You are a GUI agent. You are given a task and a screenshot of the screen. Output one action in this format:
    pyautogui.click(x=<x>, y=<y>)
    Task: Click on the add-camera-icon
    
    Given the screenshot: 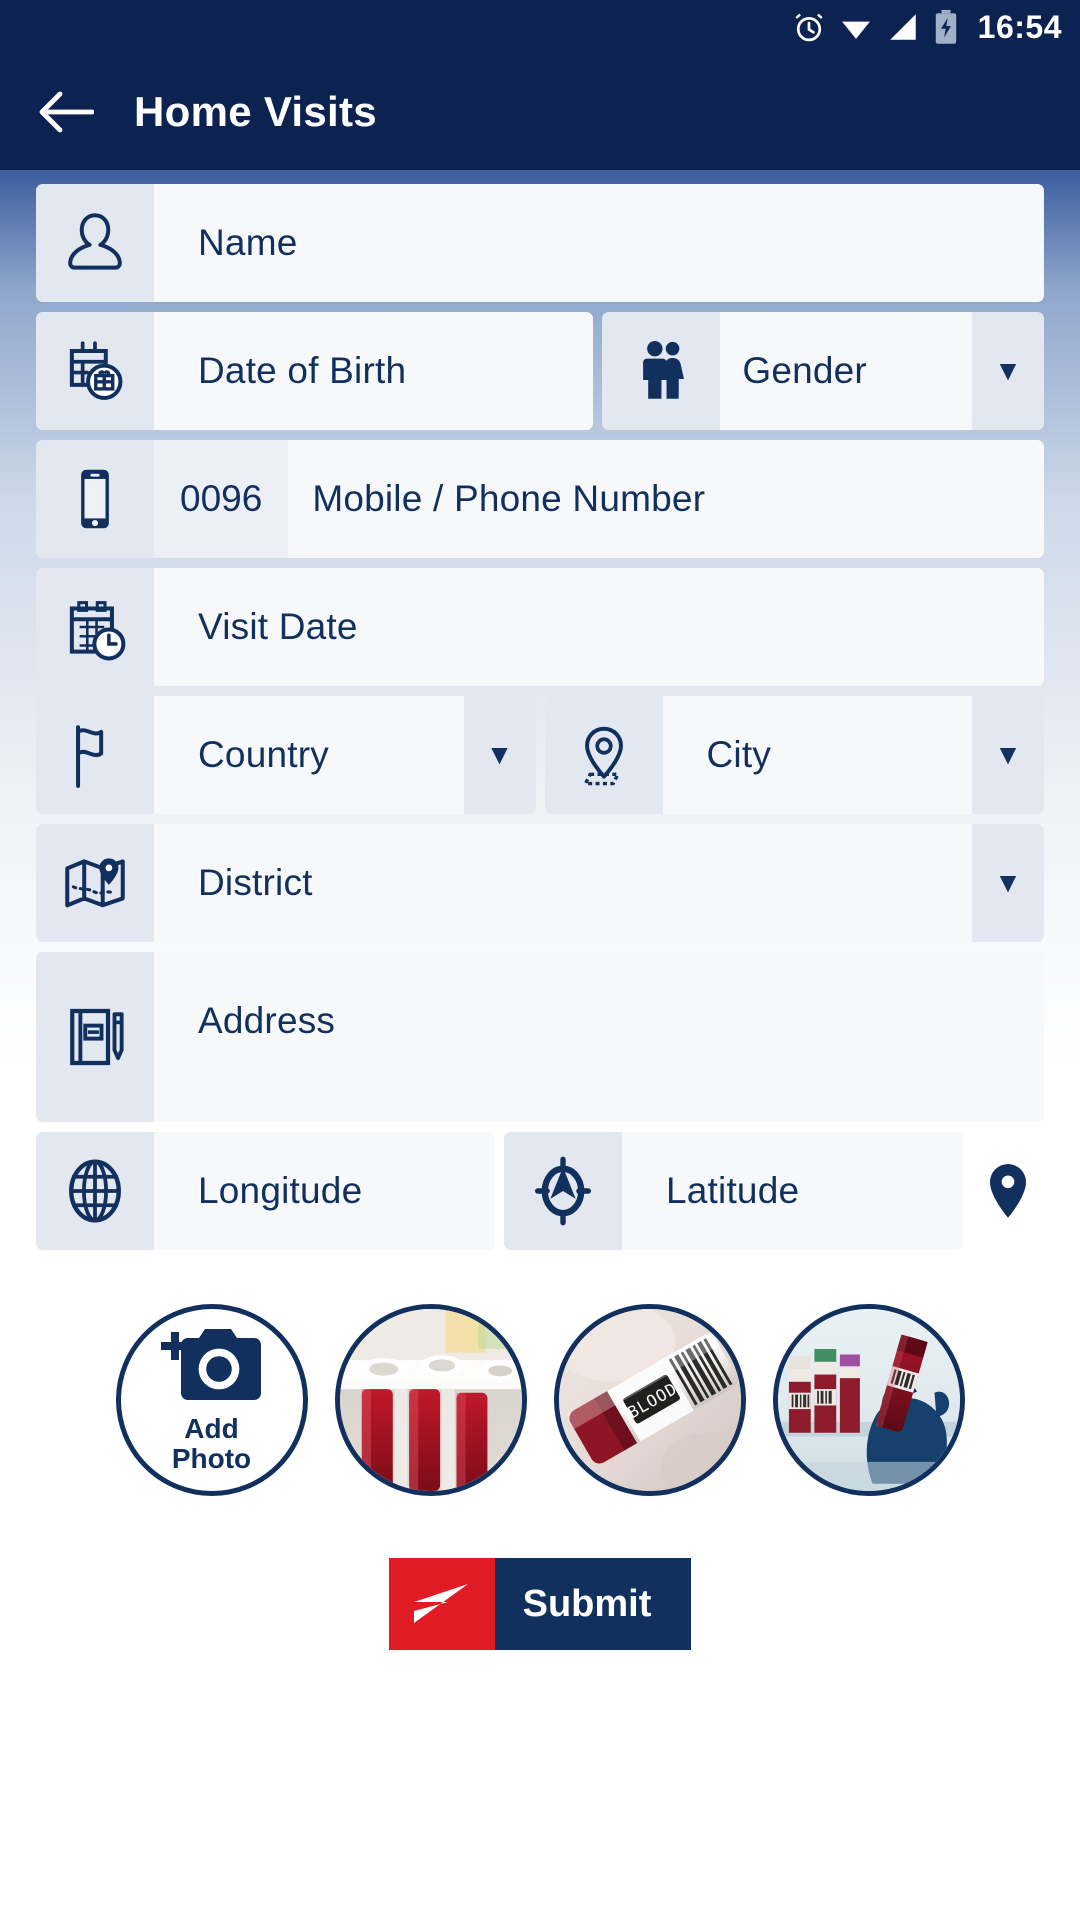 What is the action you would take?
    pyautogui.click(x=212, y=1368)
    